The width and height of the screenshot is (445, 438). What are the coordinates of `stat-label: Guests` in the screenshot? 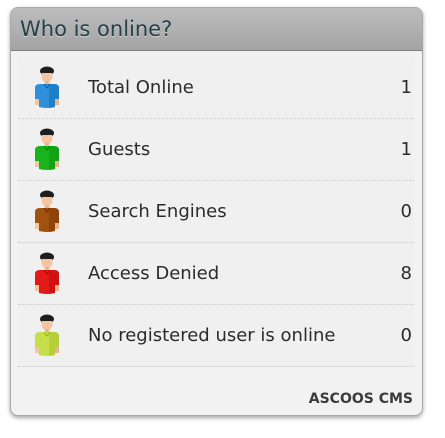 It's located at (119, 149).